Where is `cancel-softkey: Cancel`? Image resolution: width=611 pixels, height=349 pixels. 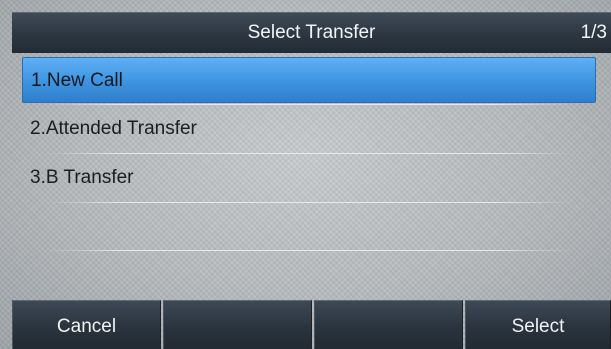
cancel-softkey: Cancel is located at coordinates (86, 324).